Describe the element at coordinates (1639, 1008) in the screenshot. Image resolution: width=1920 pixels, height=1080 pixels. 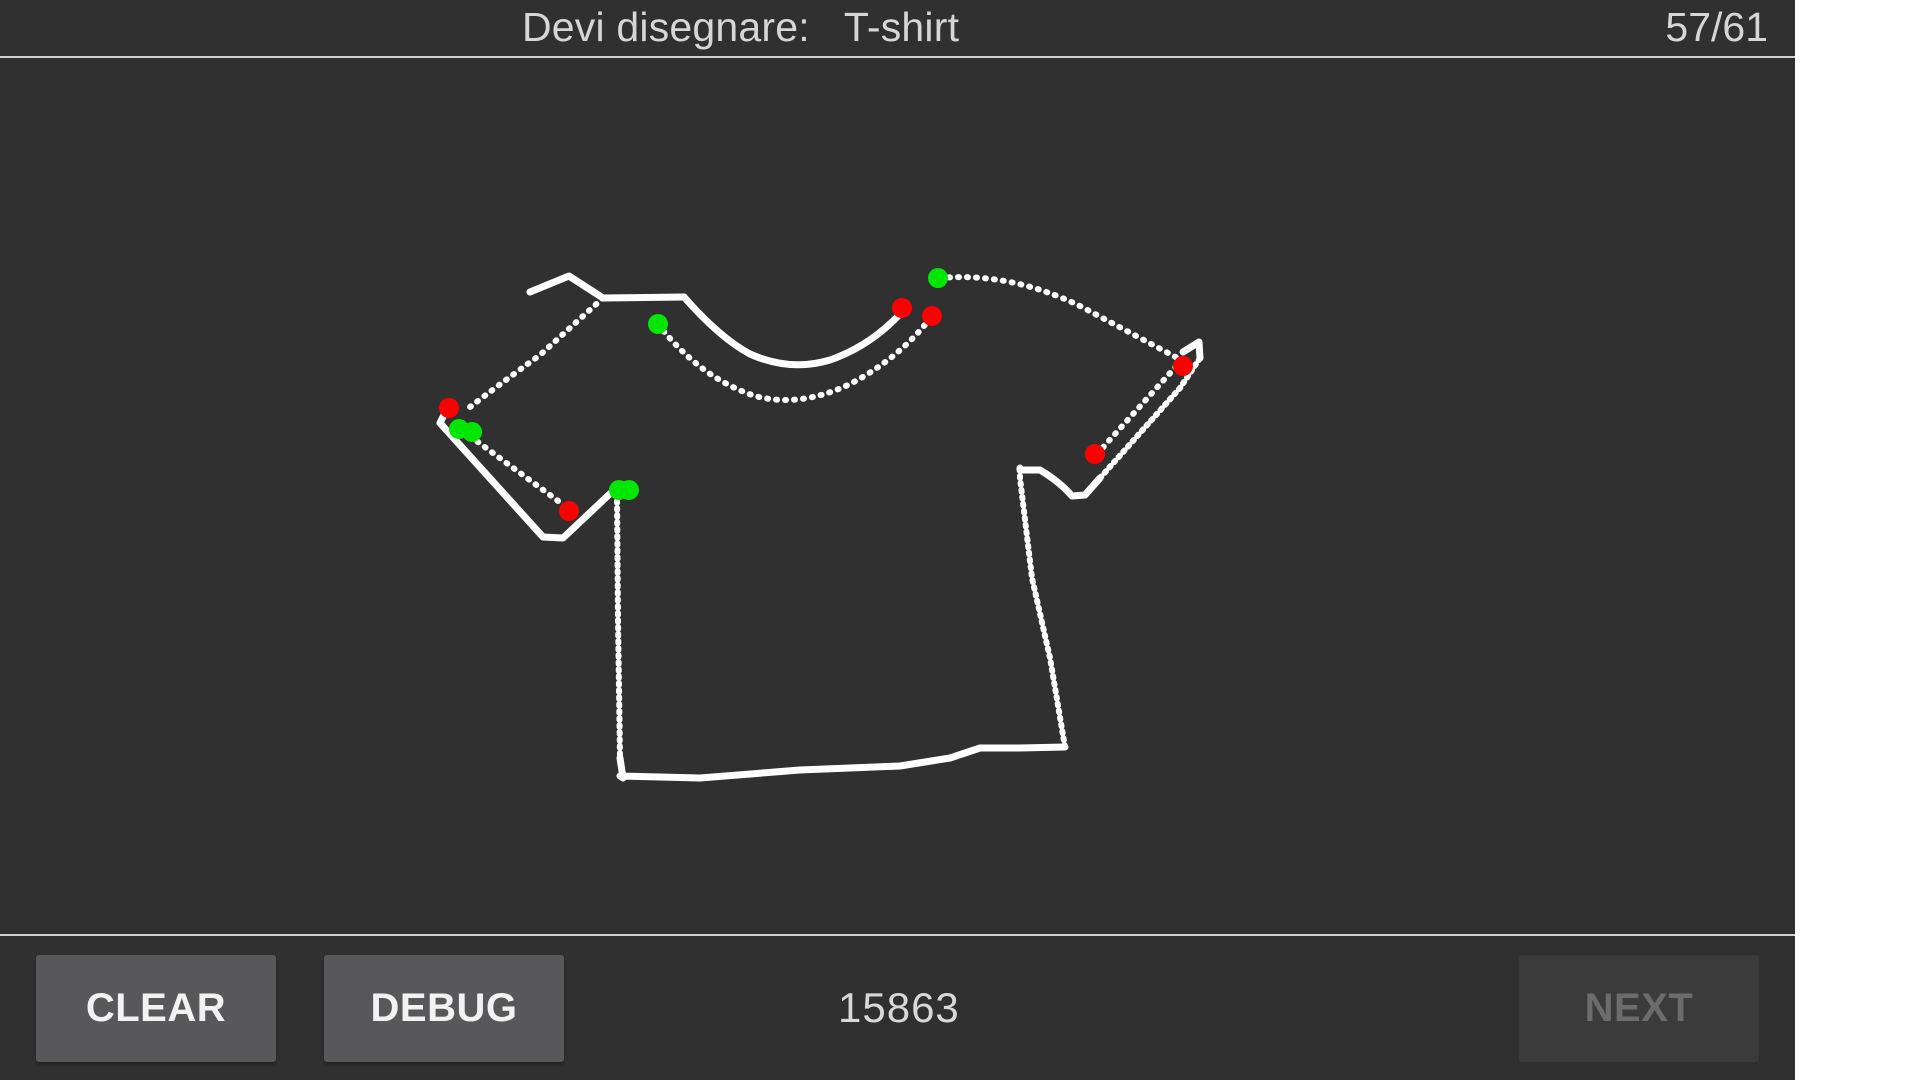
I see `next-button: NEXT` at that location.